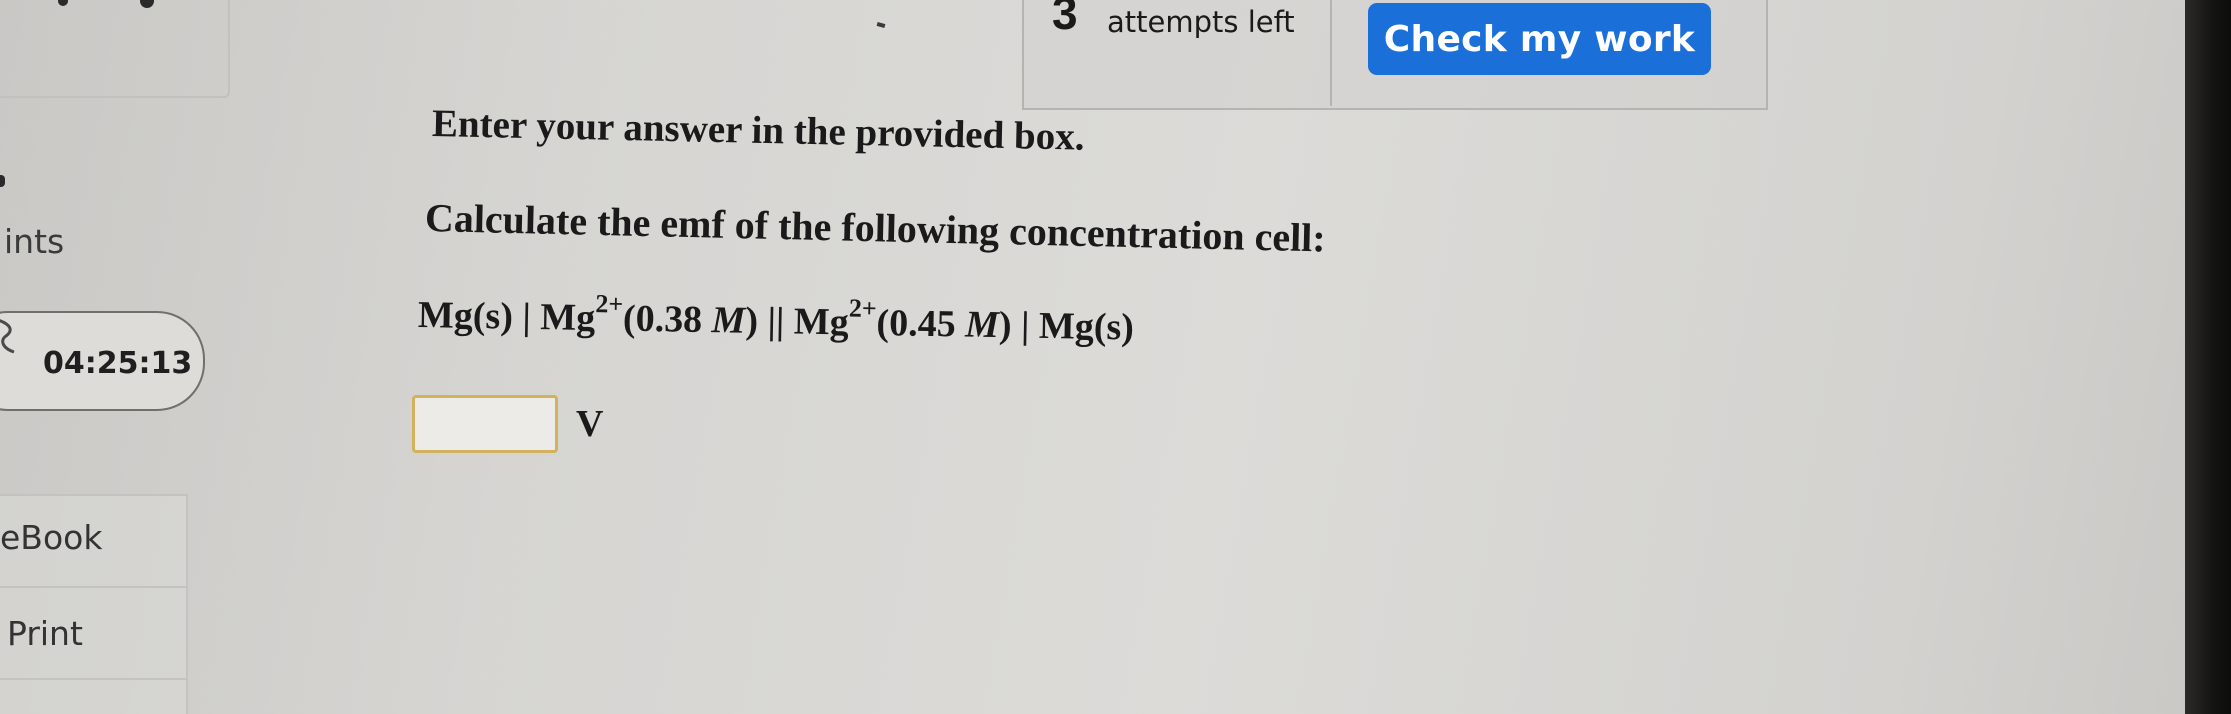 The height and width of the screenshot is (714, 2231). I want to click on equation-part: (0.45, so click(921, 324).